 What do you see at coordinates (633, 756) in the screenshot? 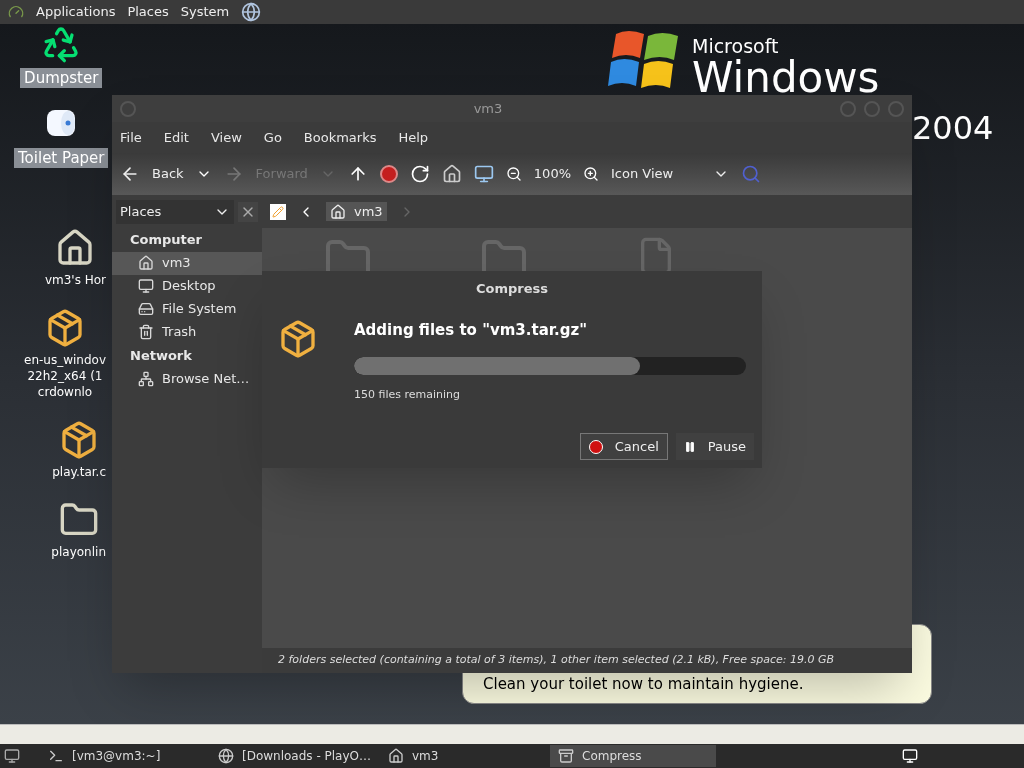
I see `taskbar-button: Compress` at bounding box center [633, 756].